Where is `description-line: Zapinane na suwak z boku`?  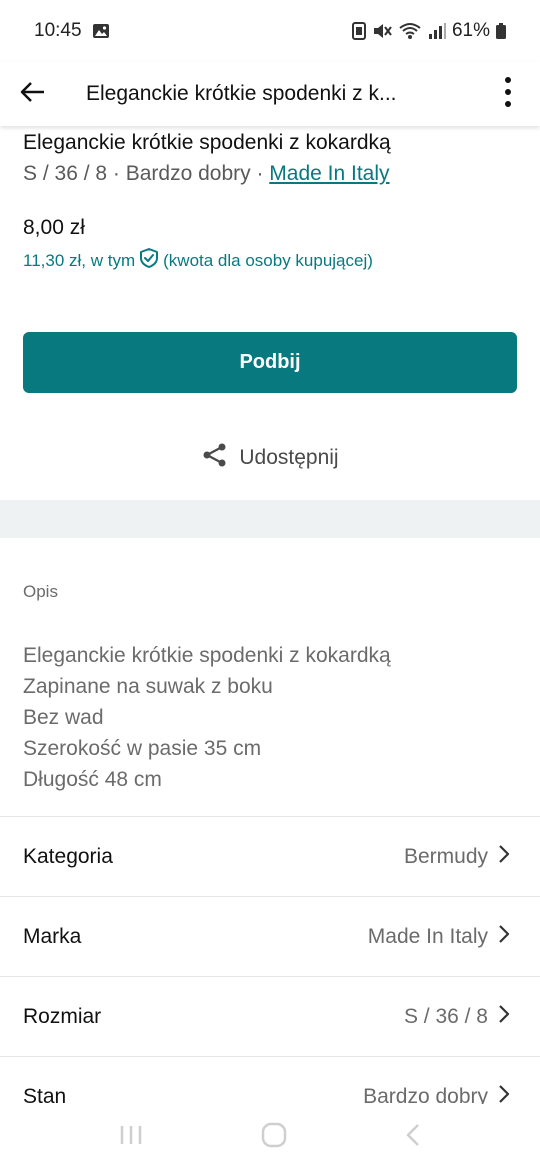 description-line: Zapinane na suwak z boku is located at coordinates (148, 686).